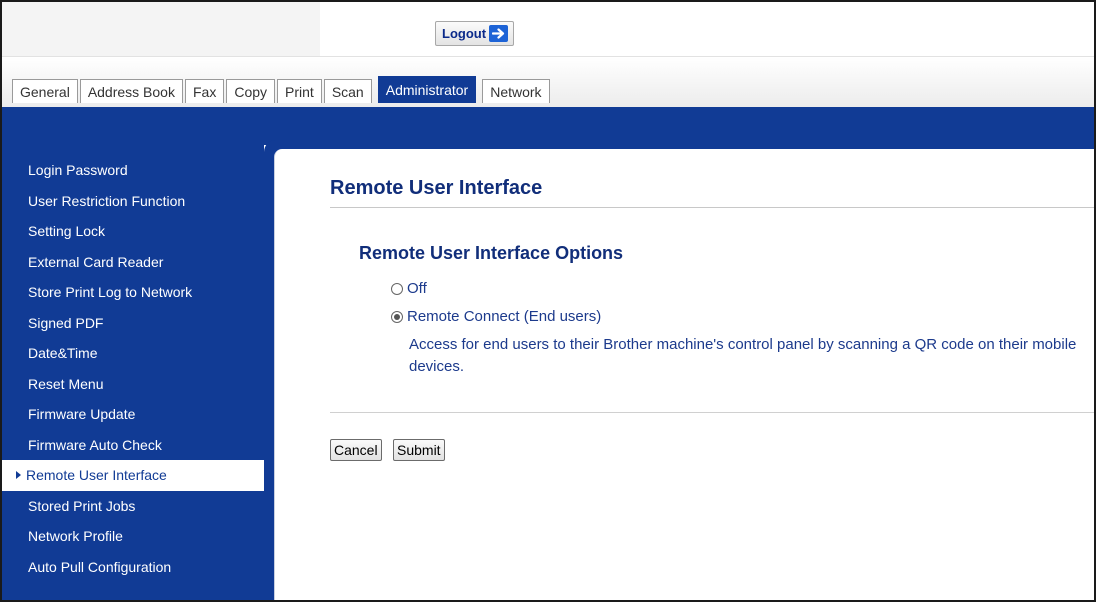  I want to click on sidebar-item-label: Login Password, so click(78, 170).